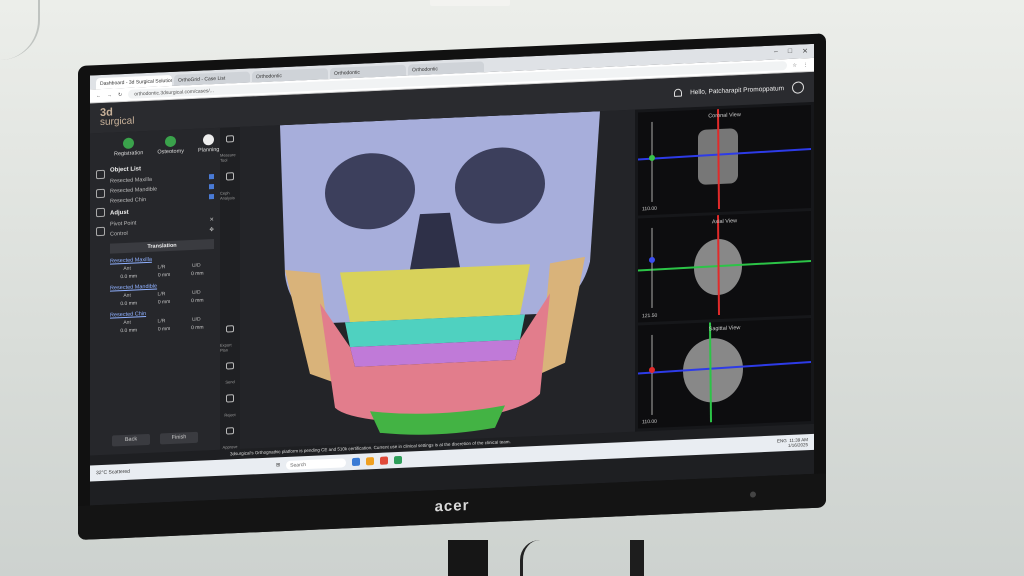 This screenshot has width=1024, height=576. What do you see at coordinates (230, 382) in the screenshot?
I see `tool-label: Send` at bounding box center [230, 382].